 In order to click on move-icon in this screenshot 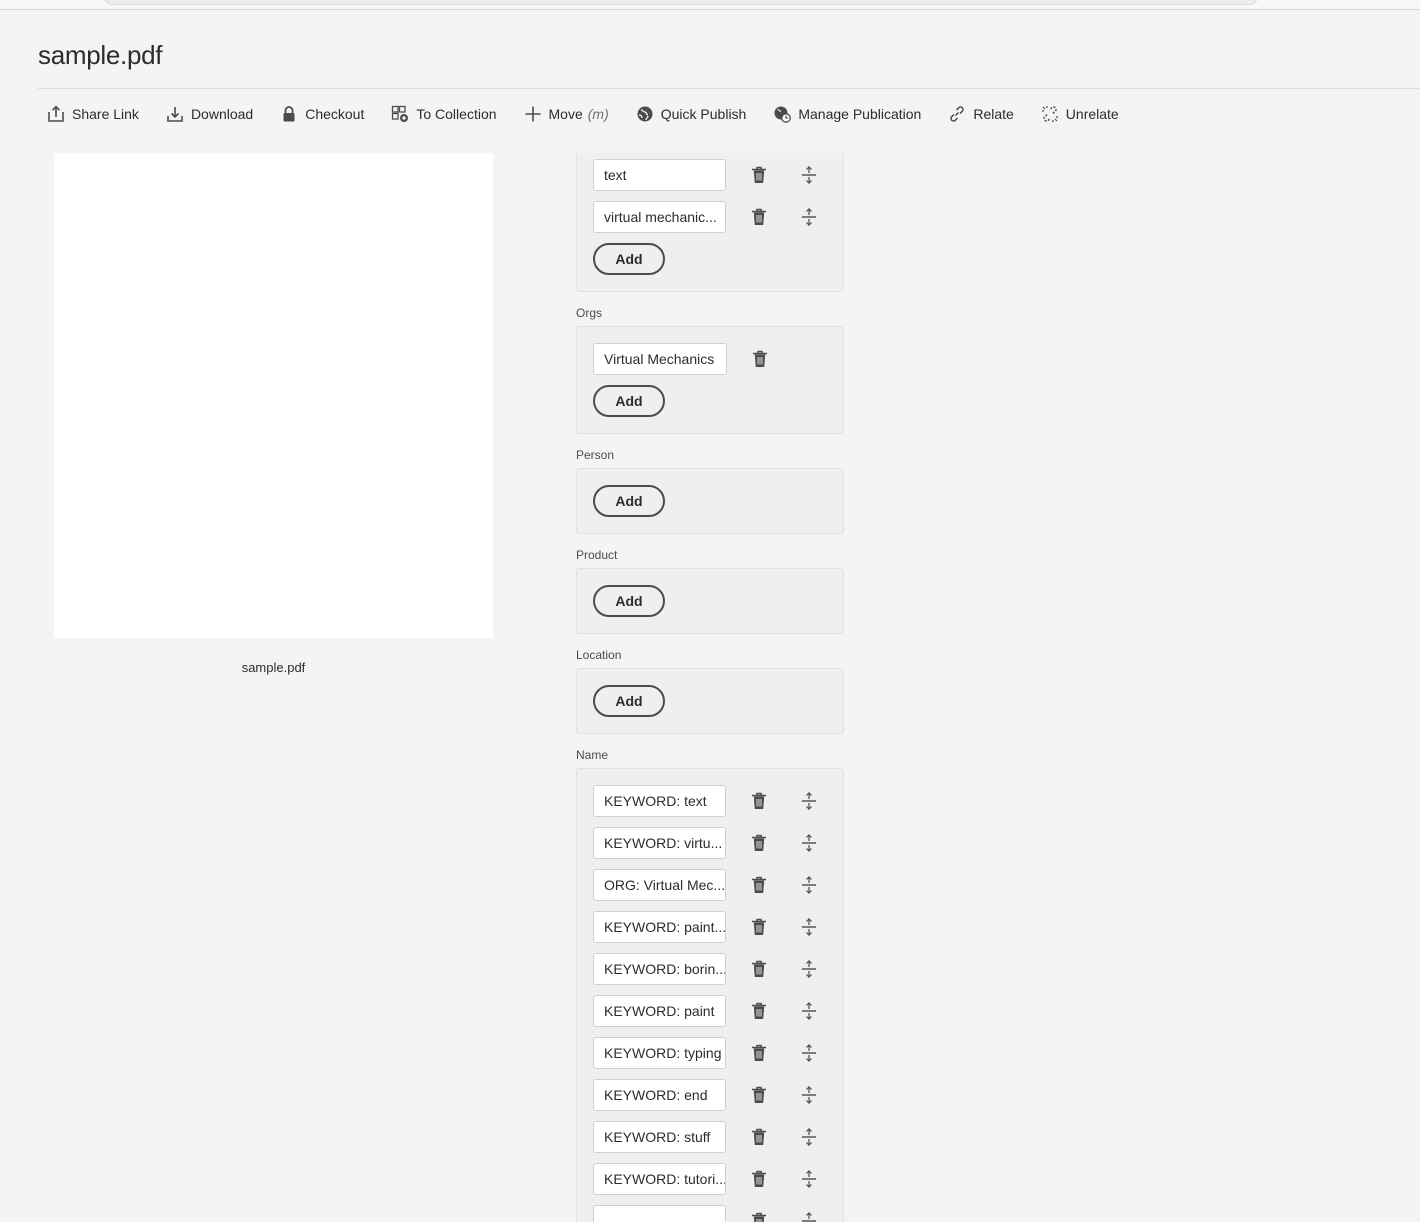, I will do `click(533, 114)`.